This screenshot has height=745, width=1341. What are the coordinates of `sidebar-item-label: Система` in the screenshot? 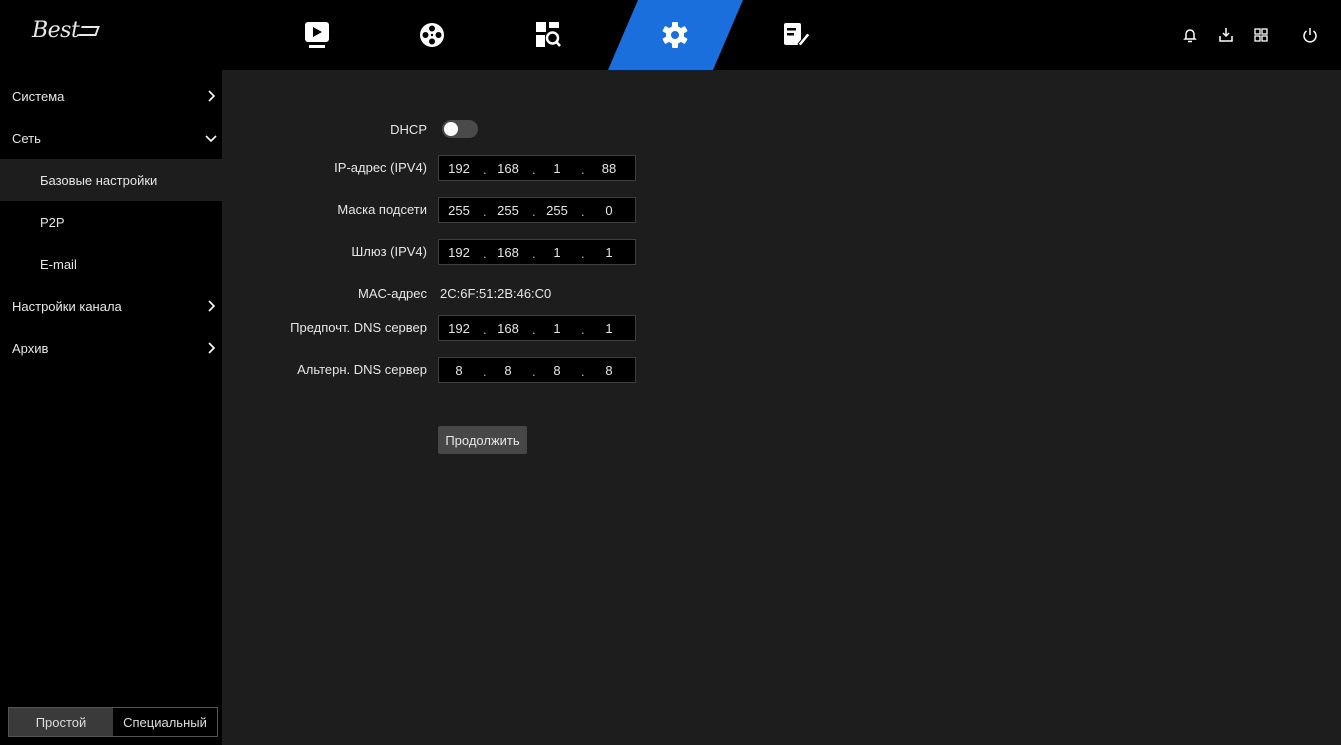 It's located at (38, 96).